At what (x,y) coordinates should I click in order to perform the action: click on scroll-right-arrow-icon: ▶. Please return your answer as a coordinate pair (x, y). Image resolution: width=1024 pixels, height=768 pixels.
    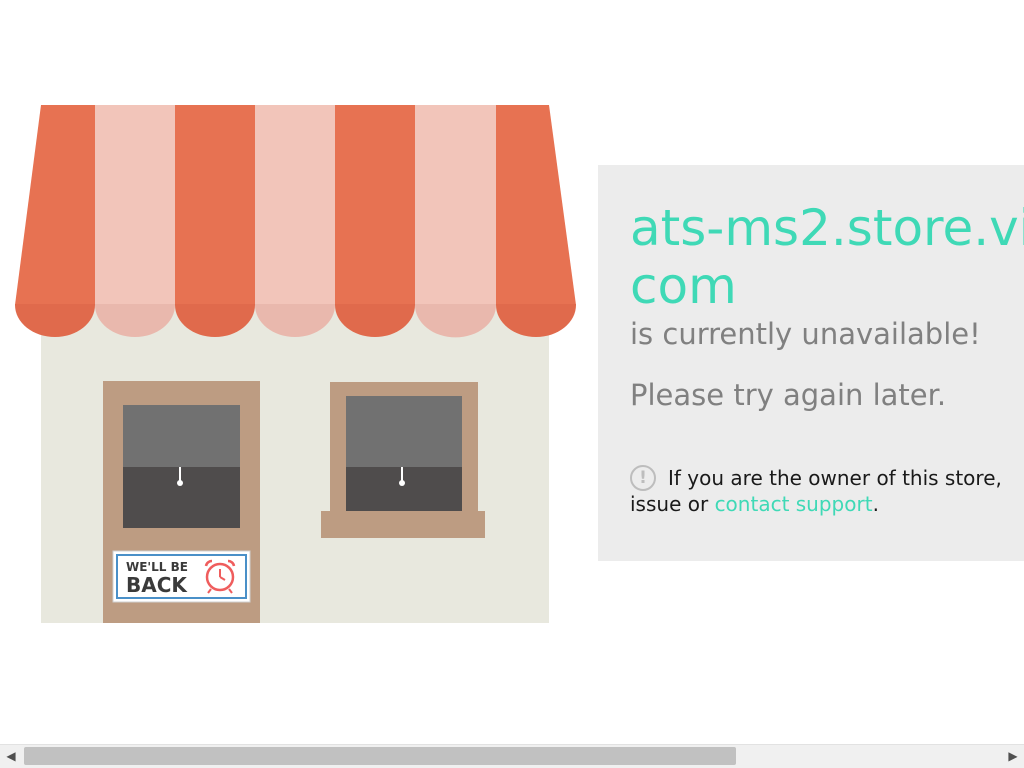
    Looking at the image, I should click on (1013, 756).